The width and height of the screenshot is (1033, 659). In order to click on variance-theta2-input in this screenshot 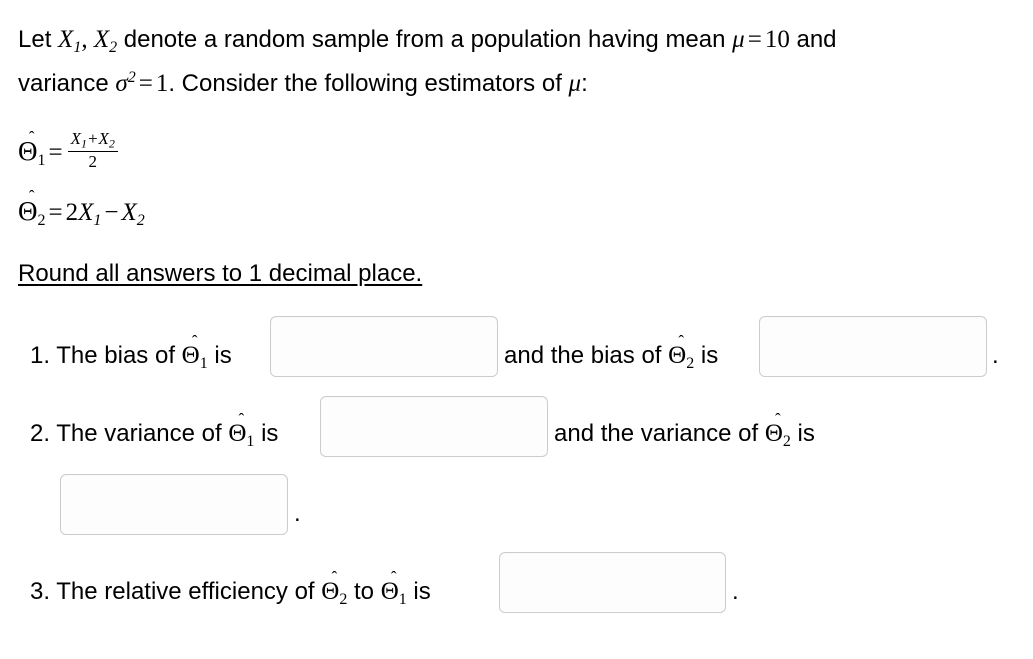, I will do `click(174, 504)`.